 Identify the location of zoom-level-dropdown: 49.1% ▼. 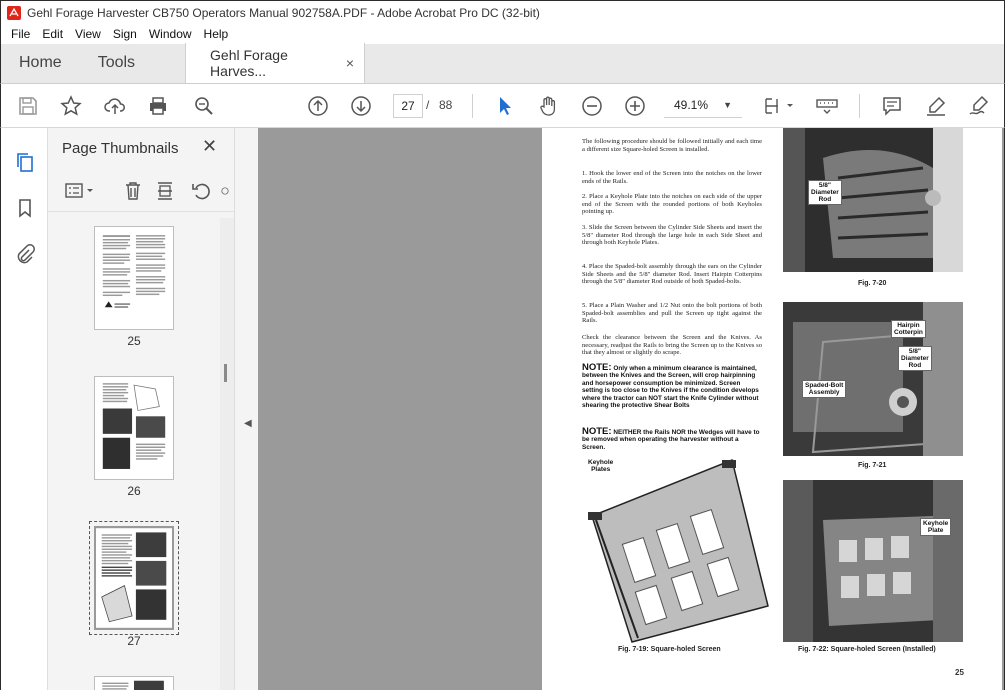
(703, 106).